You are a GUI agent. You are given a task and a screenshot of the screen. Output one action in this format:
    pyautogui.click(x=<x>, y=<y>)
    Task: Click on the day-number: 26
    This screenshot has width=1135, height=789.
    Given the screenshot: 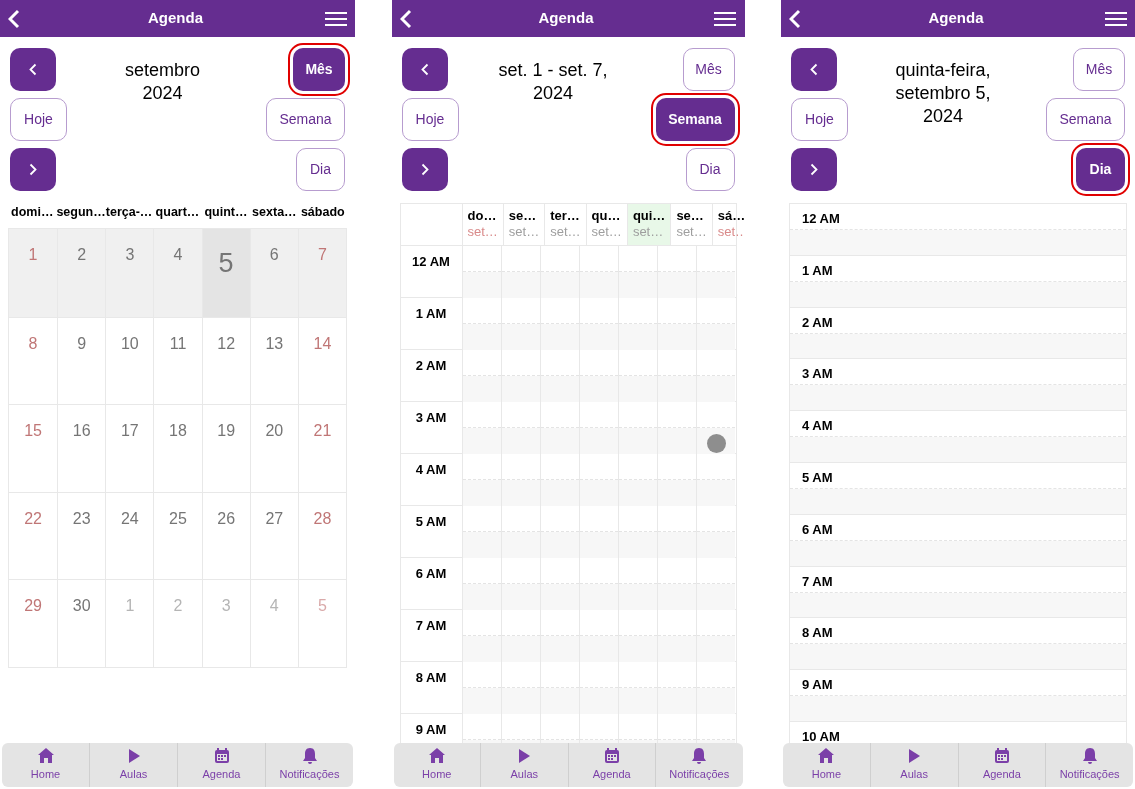 What is the action you would take?
    pyautogui.click(x=226, y=517)
    